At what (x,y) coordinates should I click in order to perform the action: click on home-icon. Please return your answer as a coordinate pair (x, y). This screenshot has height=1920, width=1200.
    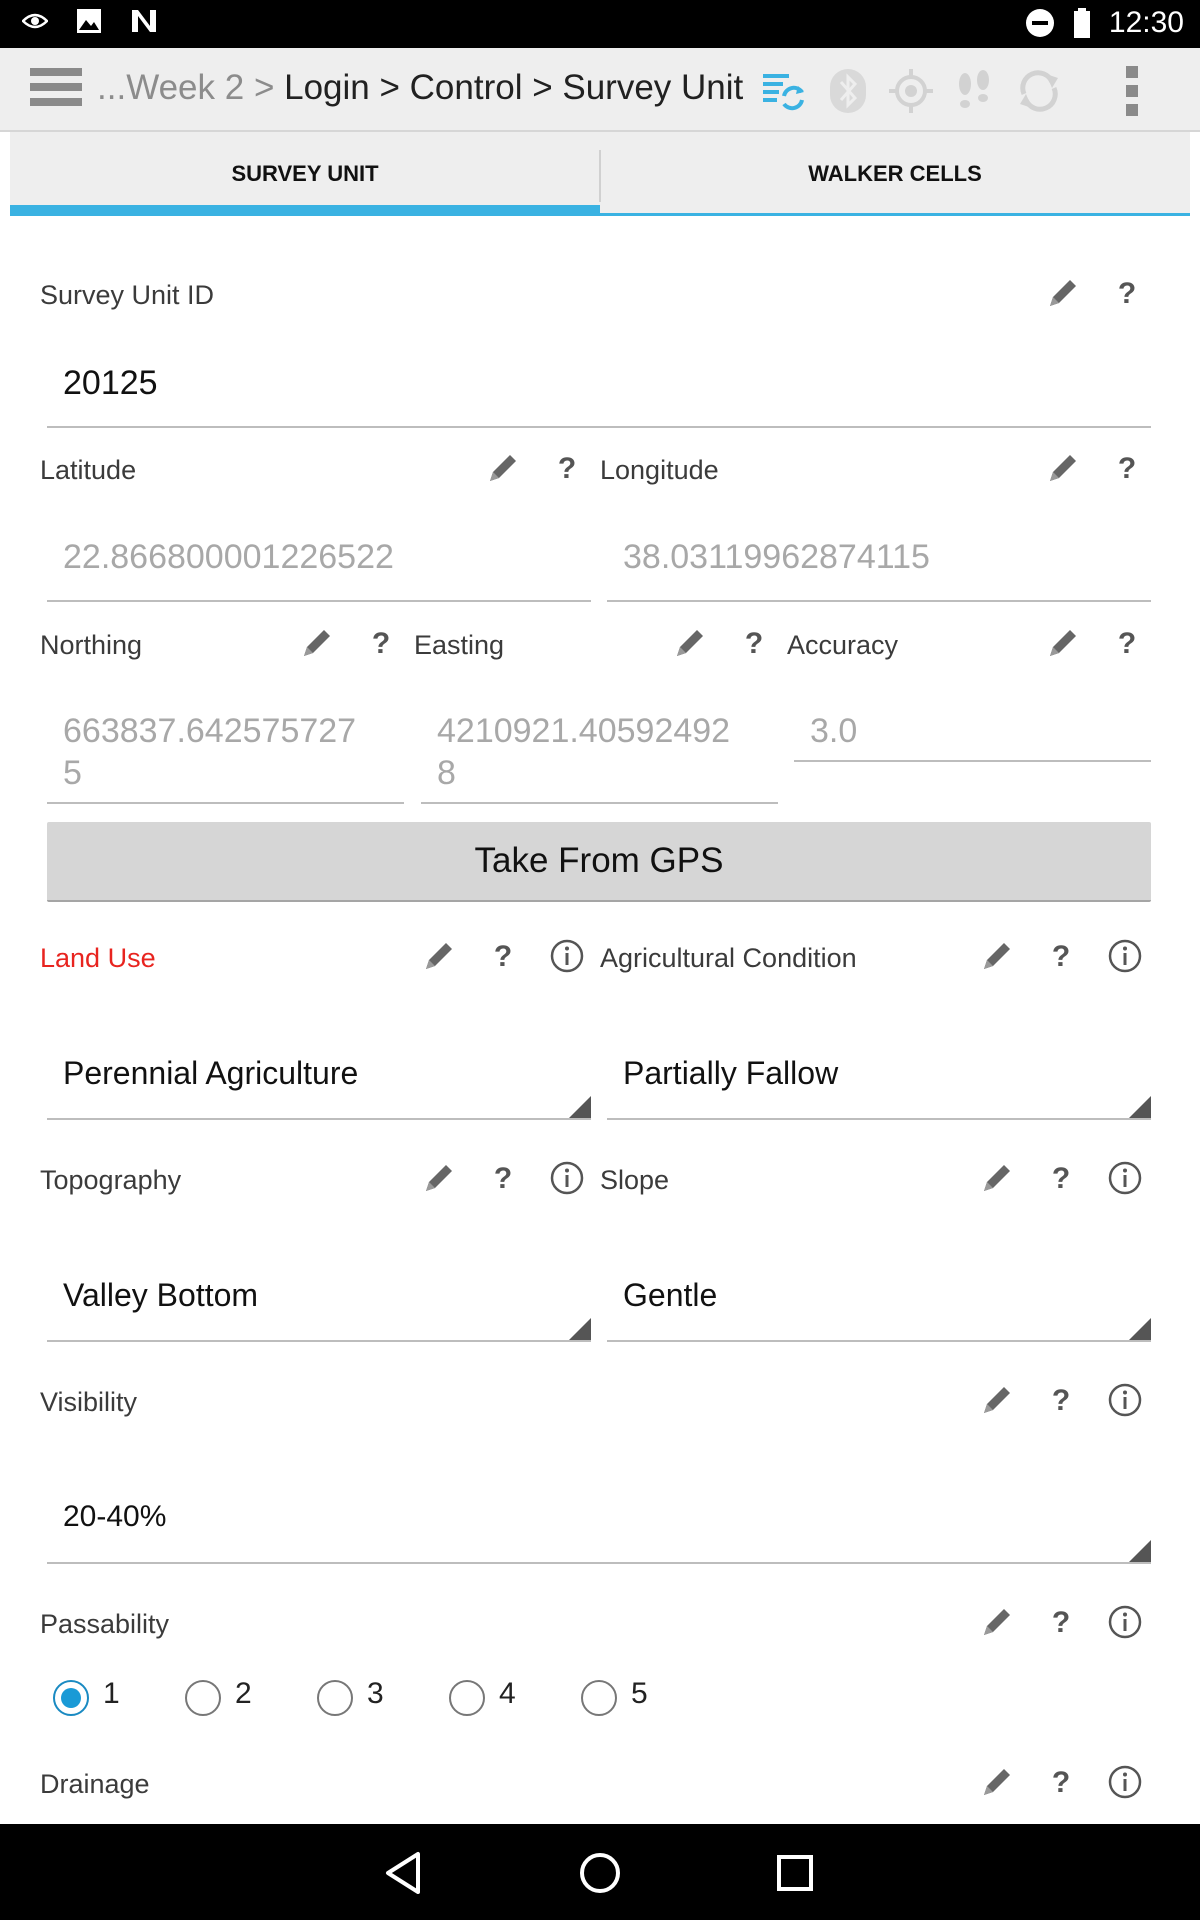
    Looking at the image, I should click on (600, 1873).